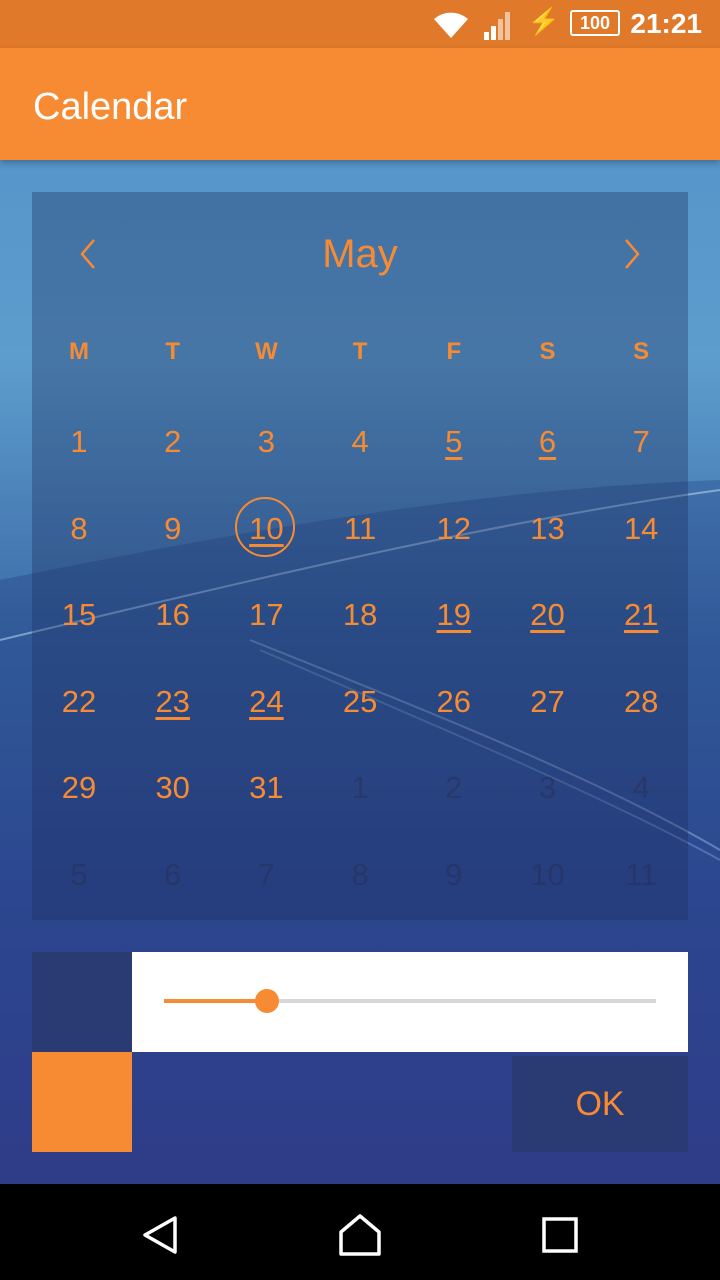 The image size is (720, 1280). What do you see at coordinates (360, 254) in the screenshot?
I see `month-title: May` at bounding box center [360, 254].